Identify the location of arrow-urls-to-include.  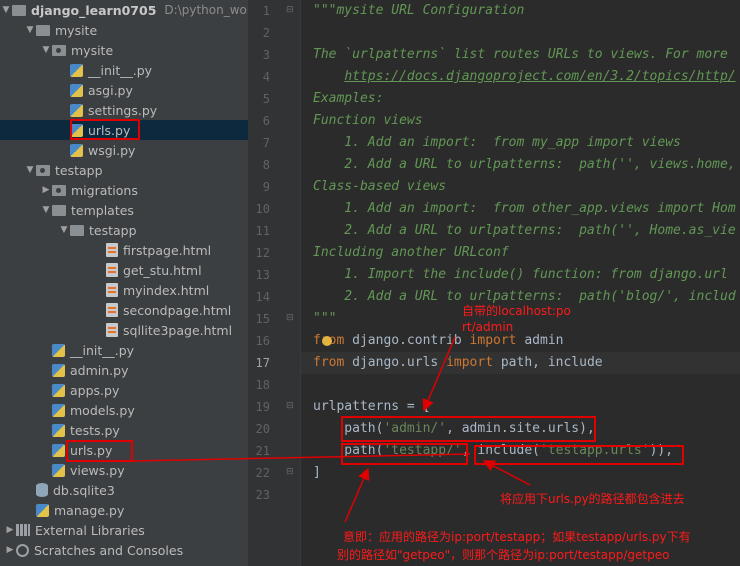
(301, 457).